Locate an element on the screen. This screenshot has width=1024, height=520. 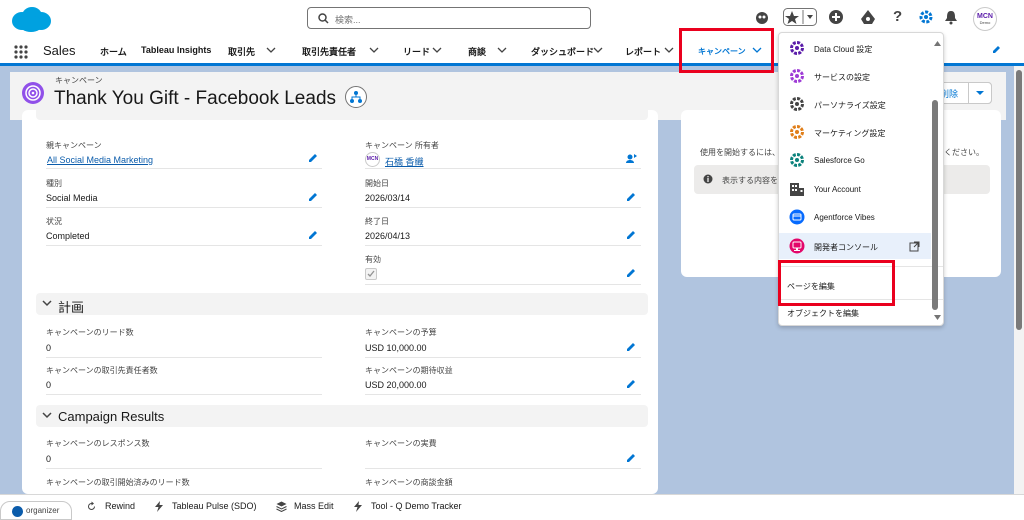
type-value: Social Media is located at coordinates (72, 198).